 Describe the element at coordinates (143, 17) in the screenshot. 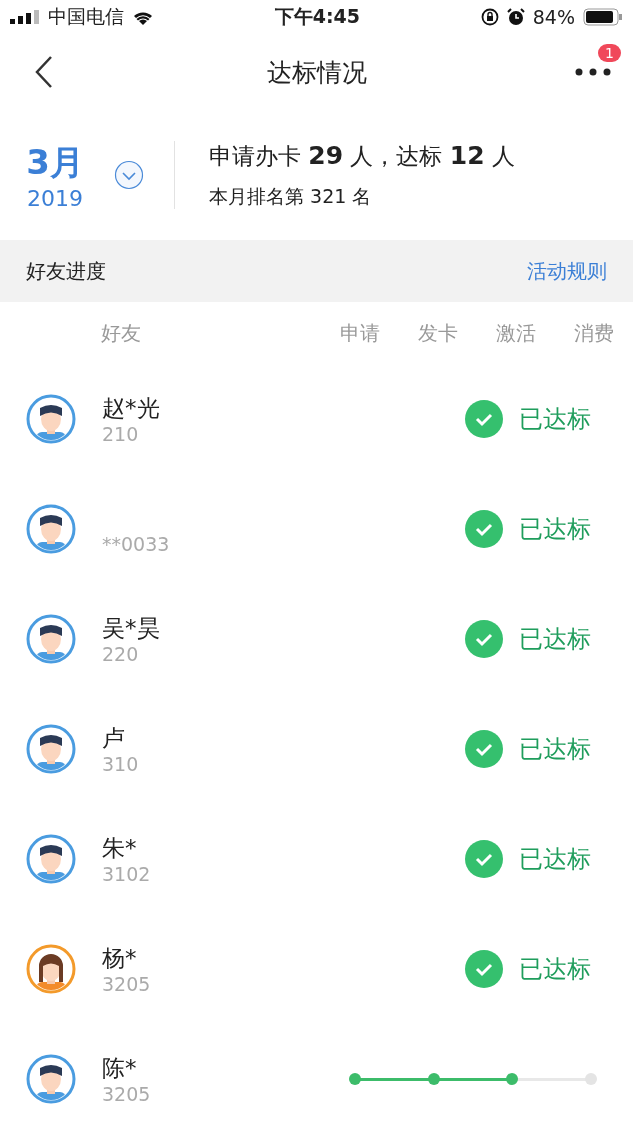

I see `wifi-icon` at that location.